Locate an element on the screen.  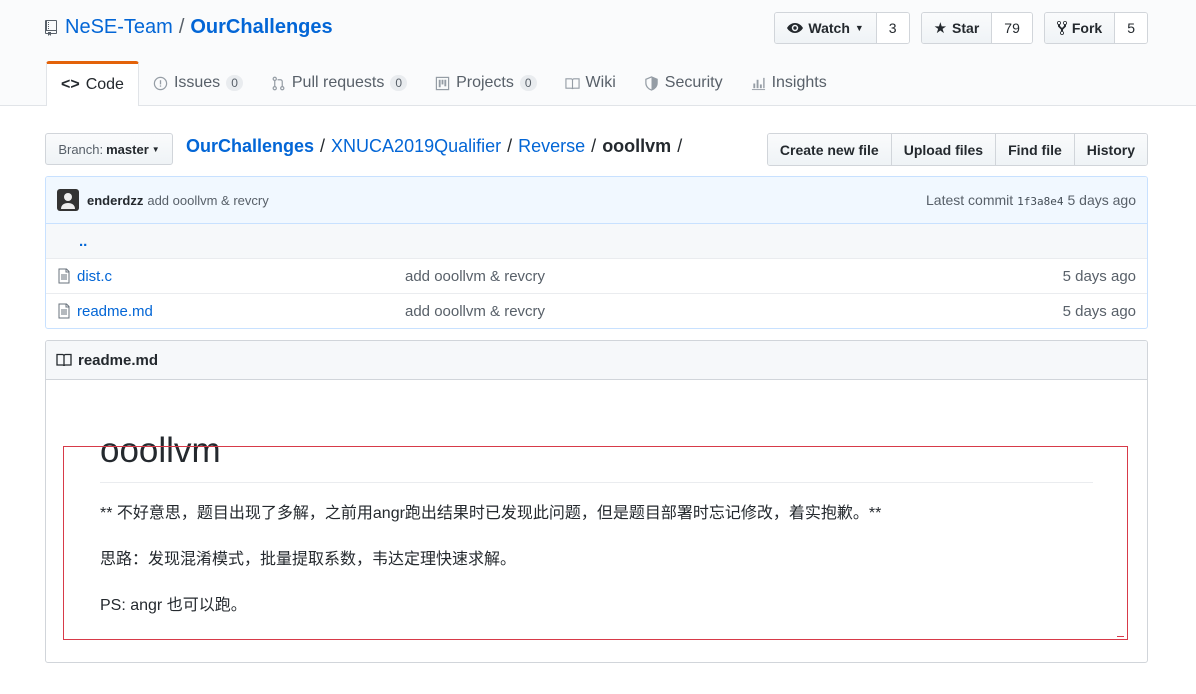
repo-title: NeSE-Team / OurChallenges is located at coordinates (189, 27).